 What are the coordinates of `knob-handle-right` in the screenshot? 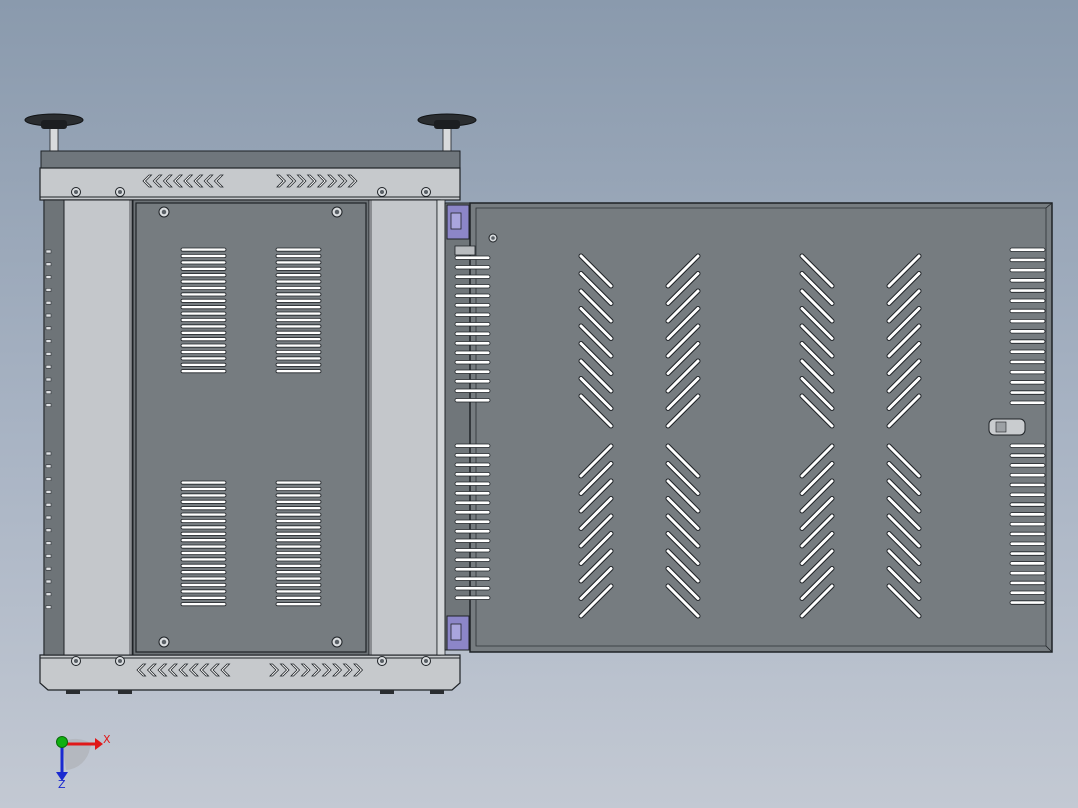 It's located at (447, 133).